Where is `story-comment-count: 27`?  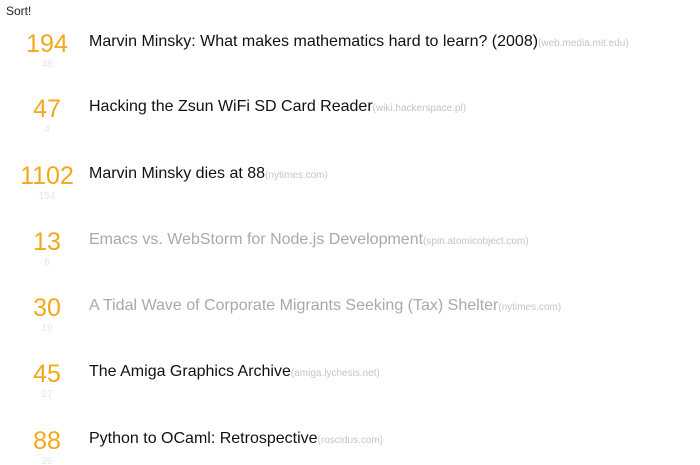 story-comment-count: 27 is located at coordinates (47, 395).